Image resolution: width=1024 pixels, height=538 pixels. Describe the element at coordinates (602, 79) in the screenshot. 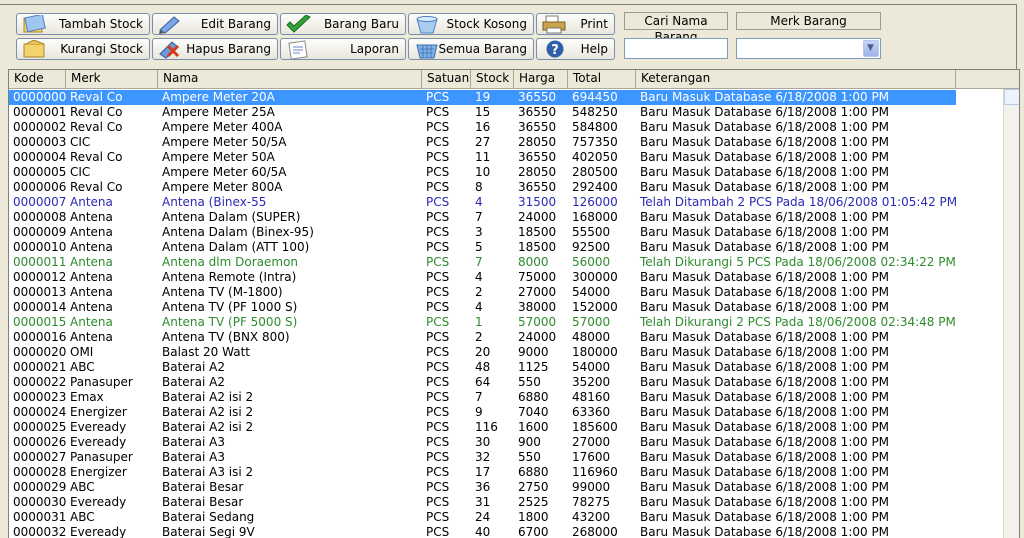

I see `column-header-total: Total` at that location.